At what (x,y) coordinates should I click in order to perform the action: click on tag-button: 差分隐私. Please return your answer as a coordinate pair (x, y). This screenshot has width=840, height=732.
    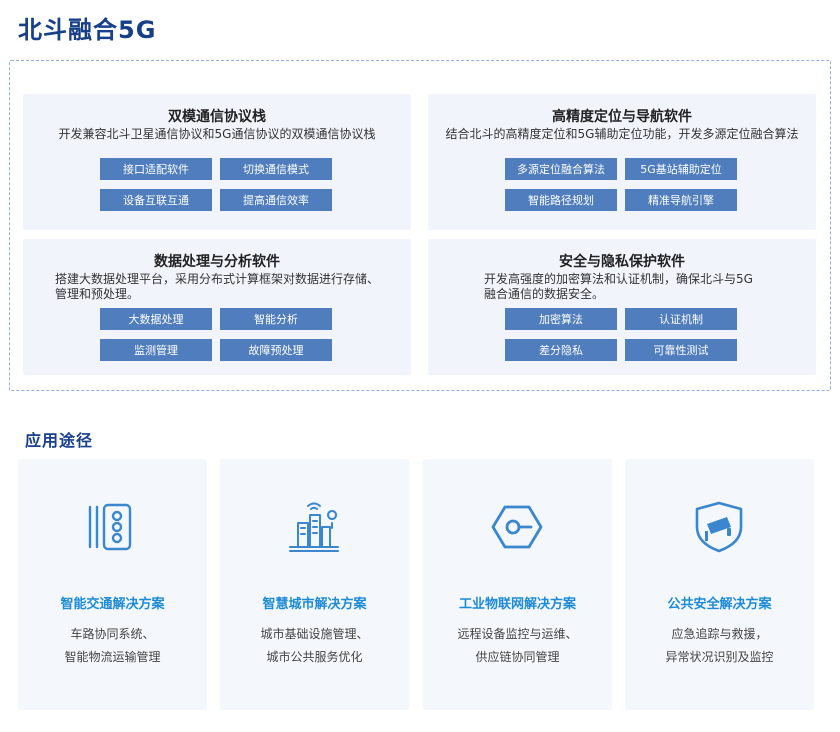
    Looking at the image, I should click on (561, 350).